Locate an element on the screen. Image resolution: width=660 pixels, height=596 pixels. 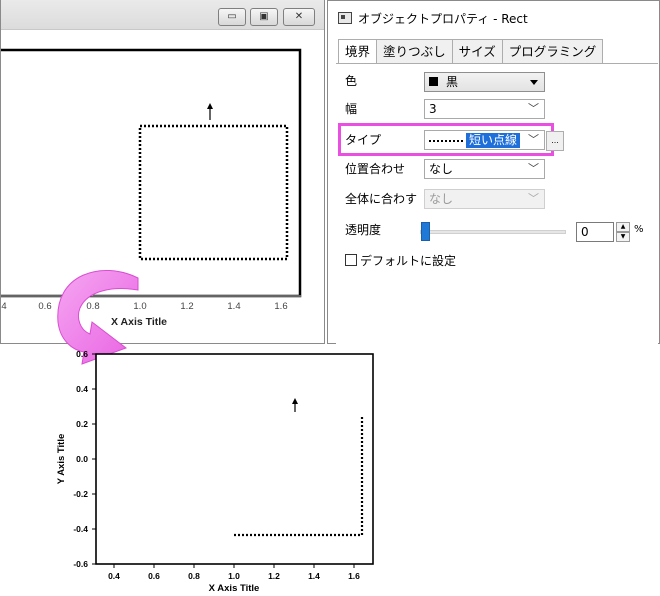
fit-value: なし is located at coordinates (441, 199).